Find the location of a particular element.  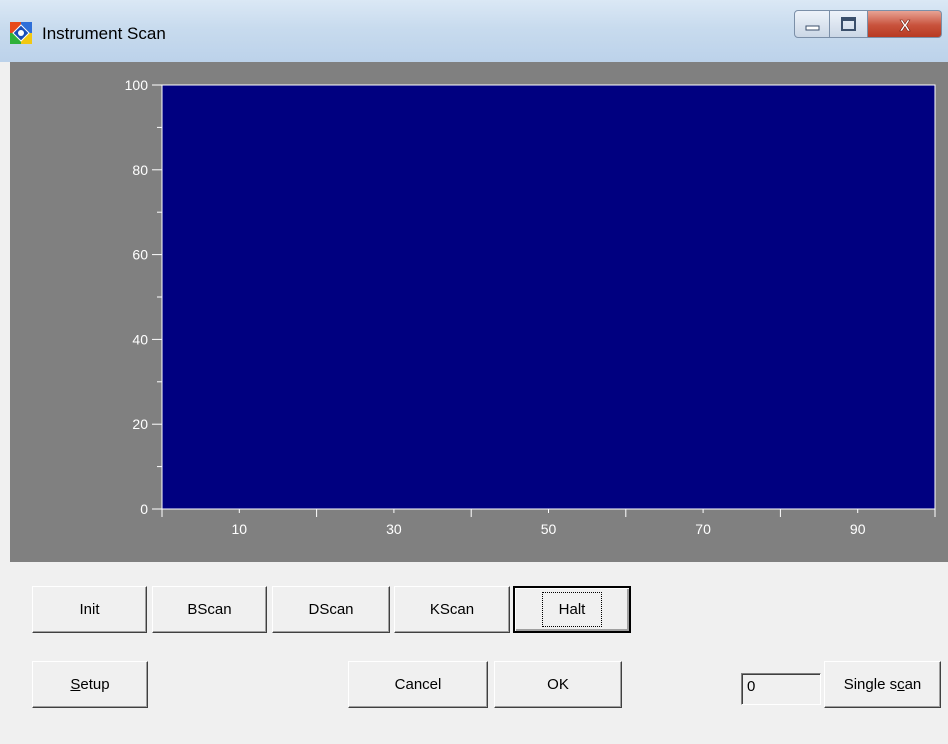

setup-mnemonic: S is located at coordinates (75, 684).